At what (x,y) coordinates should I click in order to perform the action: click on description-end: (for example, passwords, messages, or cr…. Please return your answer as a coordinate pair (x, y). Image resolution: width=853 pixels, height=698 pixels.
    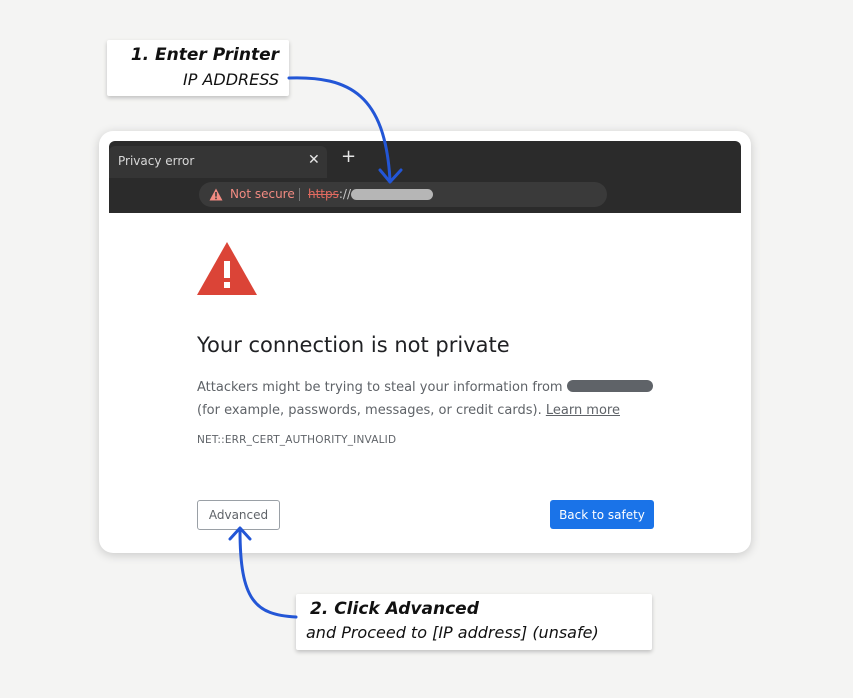
    Looking at the image, I should click on (371, 410).